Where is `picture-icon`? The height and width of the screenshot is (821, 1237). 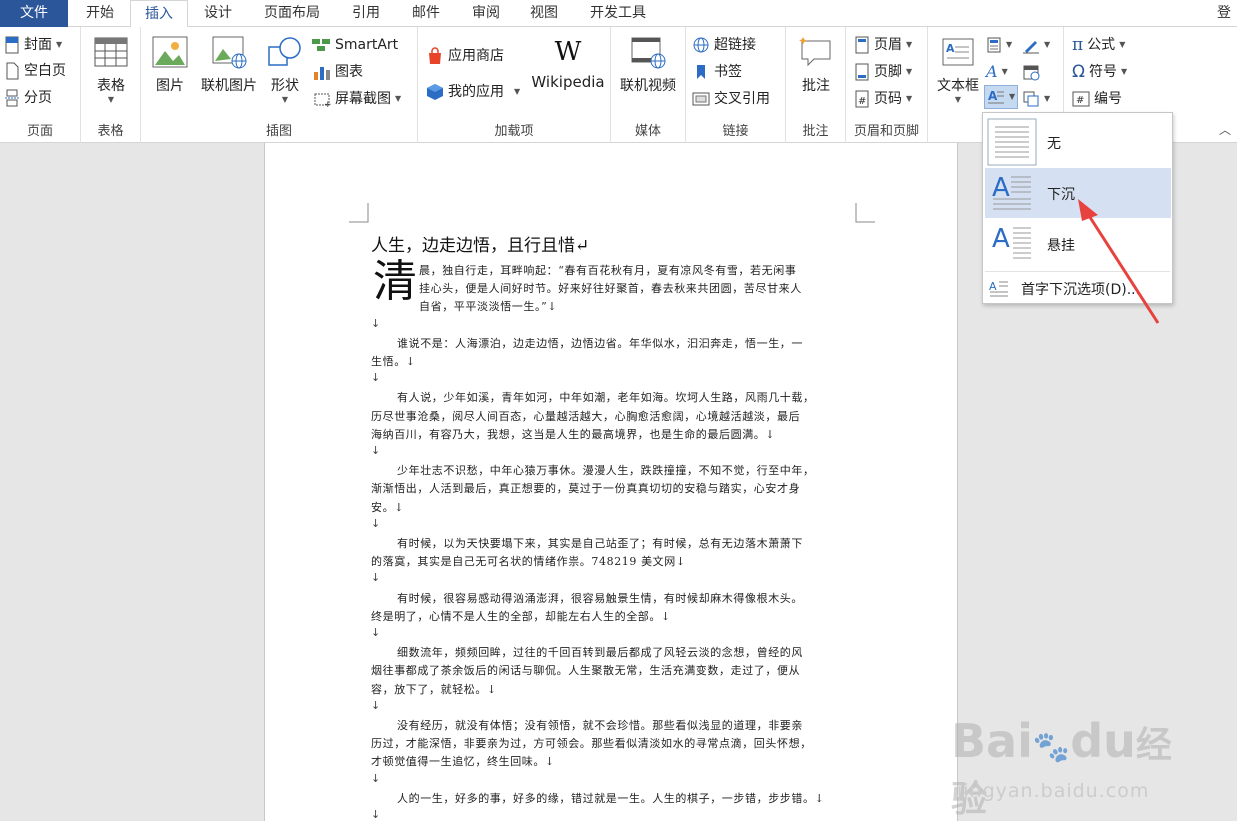
picture-icon is located at coordinates (170, 52).